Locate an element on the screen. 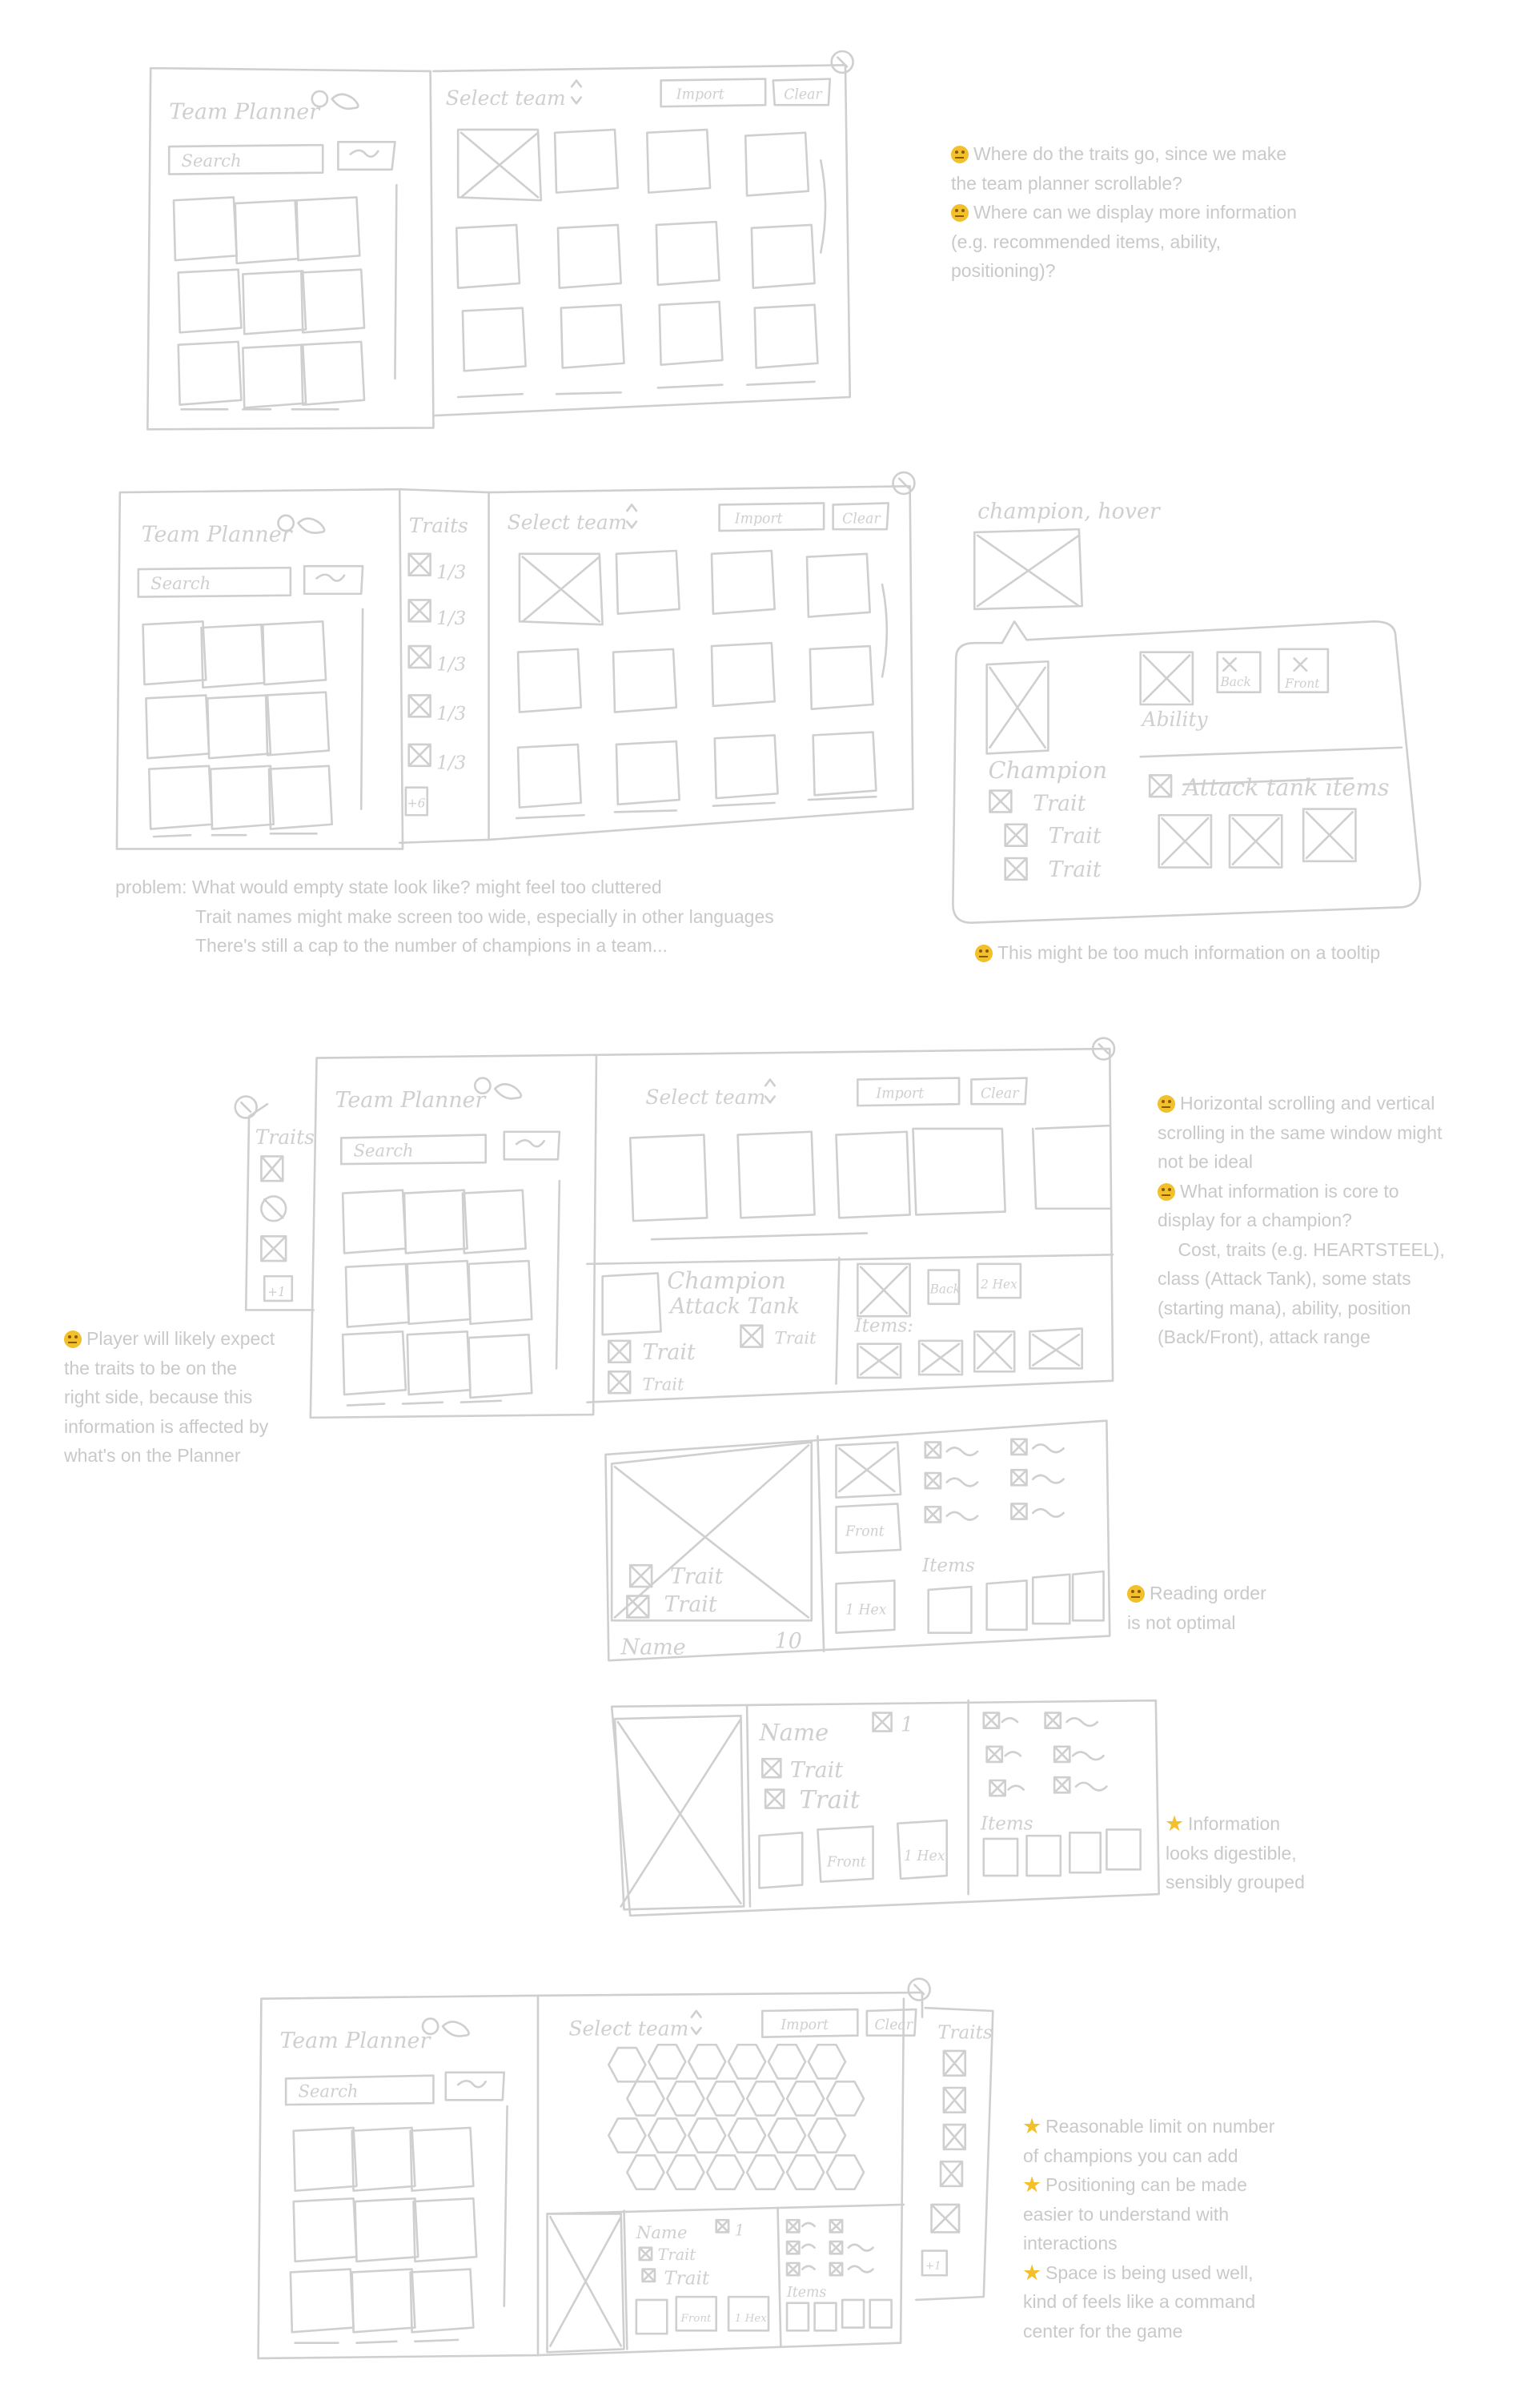 This screenshot has width=1537, height=2408. note-line: interactions is located at coordinates (1070, 2243).